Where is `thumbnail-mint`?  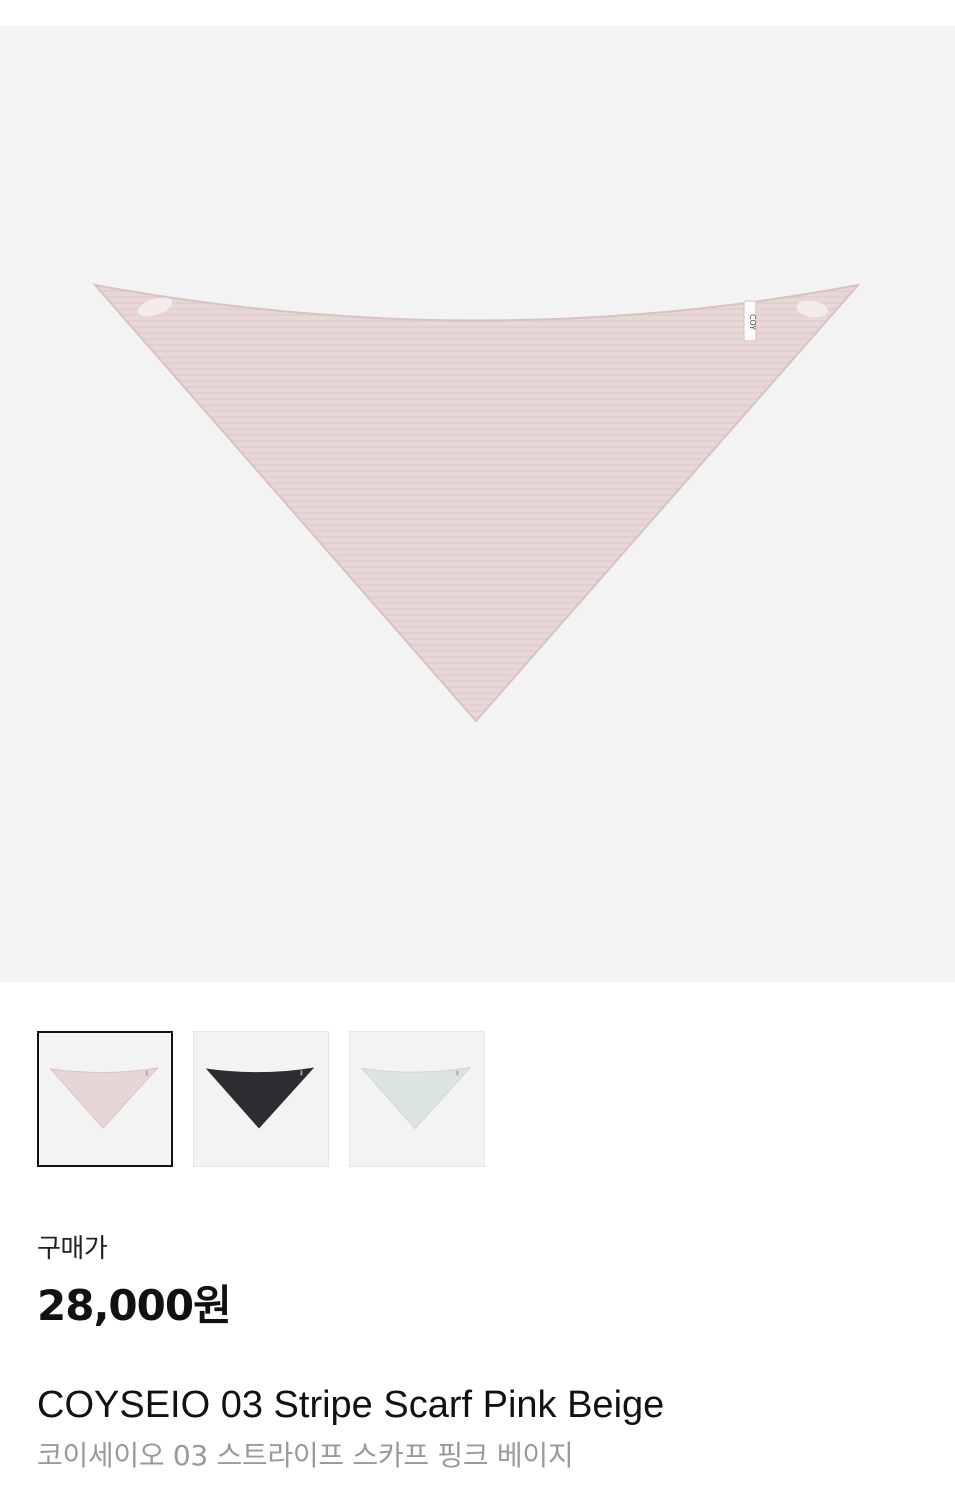 thumbnail-mint is located at coordinates (417, 1099).